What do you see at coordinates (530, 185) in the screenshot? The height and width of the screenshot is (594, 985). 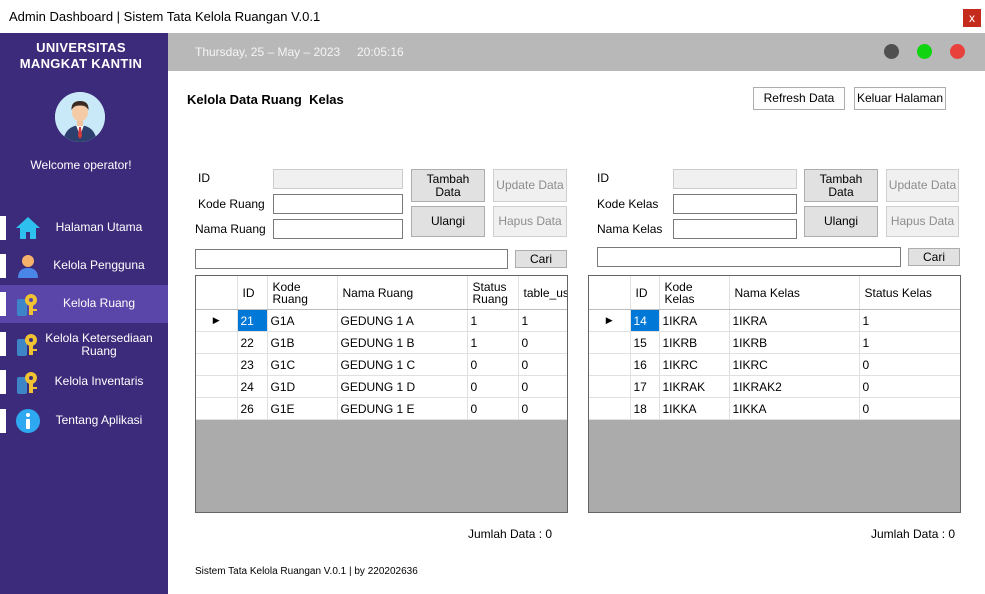 I see `ruang-update-data-button: Update Data` at bounding box center [530, 185].